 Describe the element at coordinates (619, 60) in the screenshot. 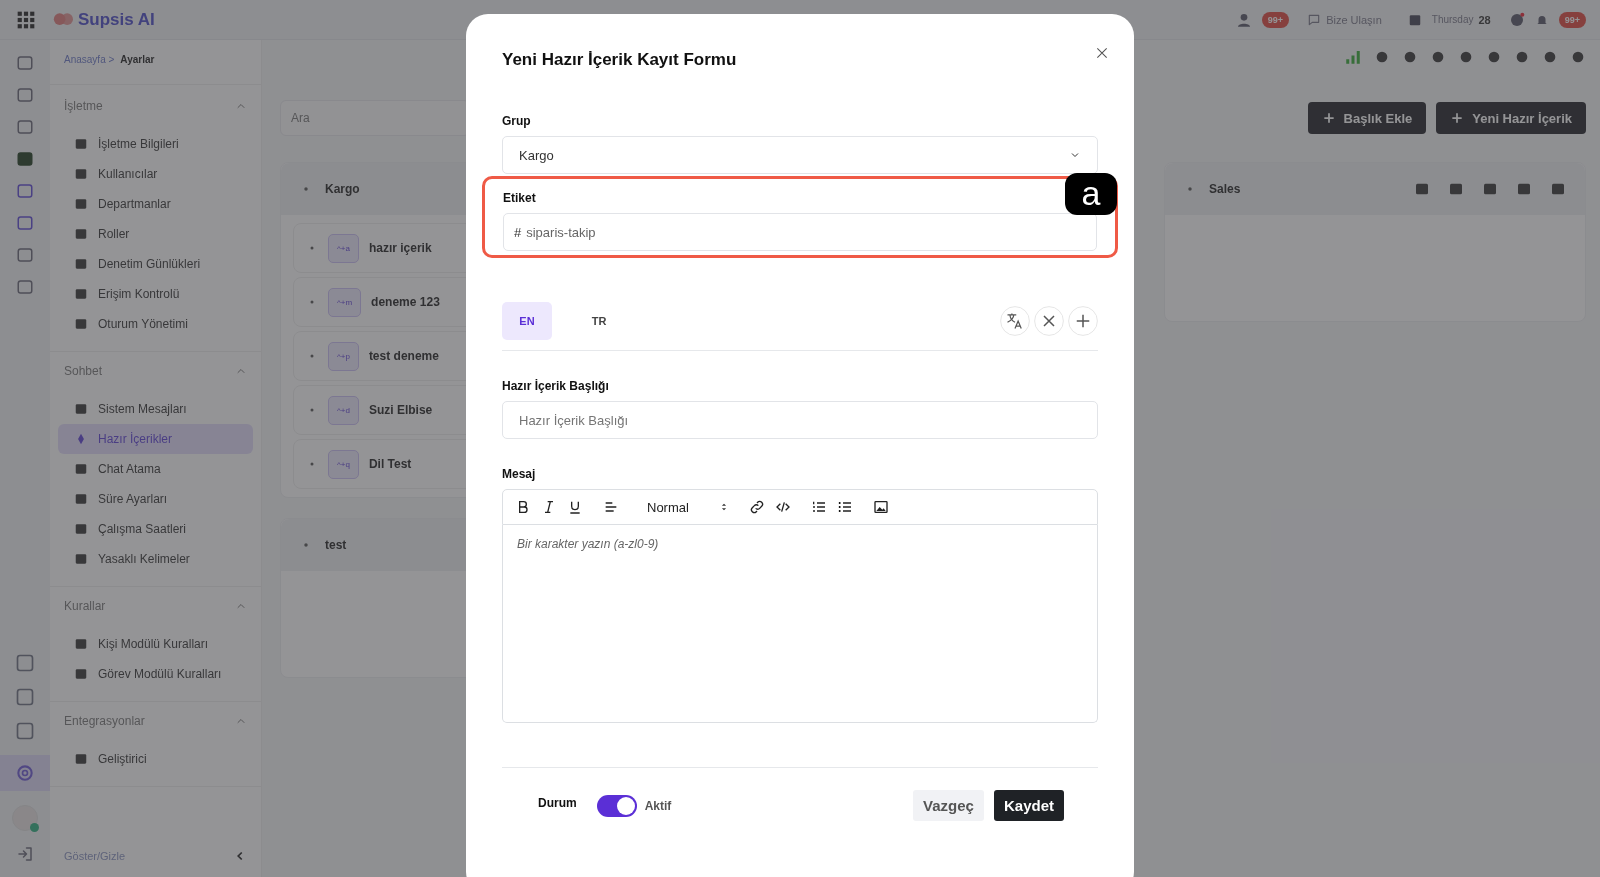

I see `dialog-title: Yeni Hazır İçerik Kayıt Formu` at that location.